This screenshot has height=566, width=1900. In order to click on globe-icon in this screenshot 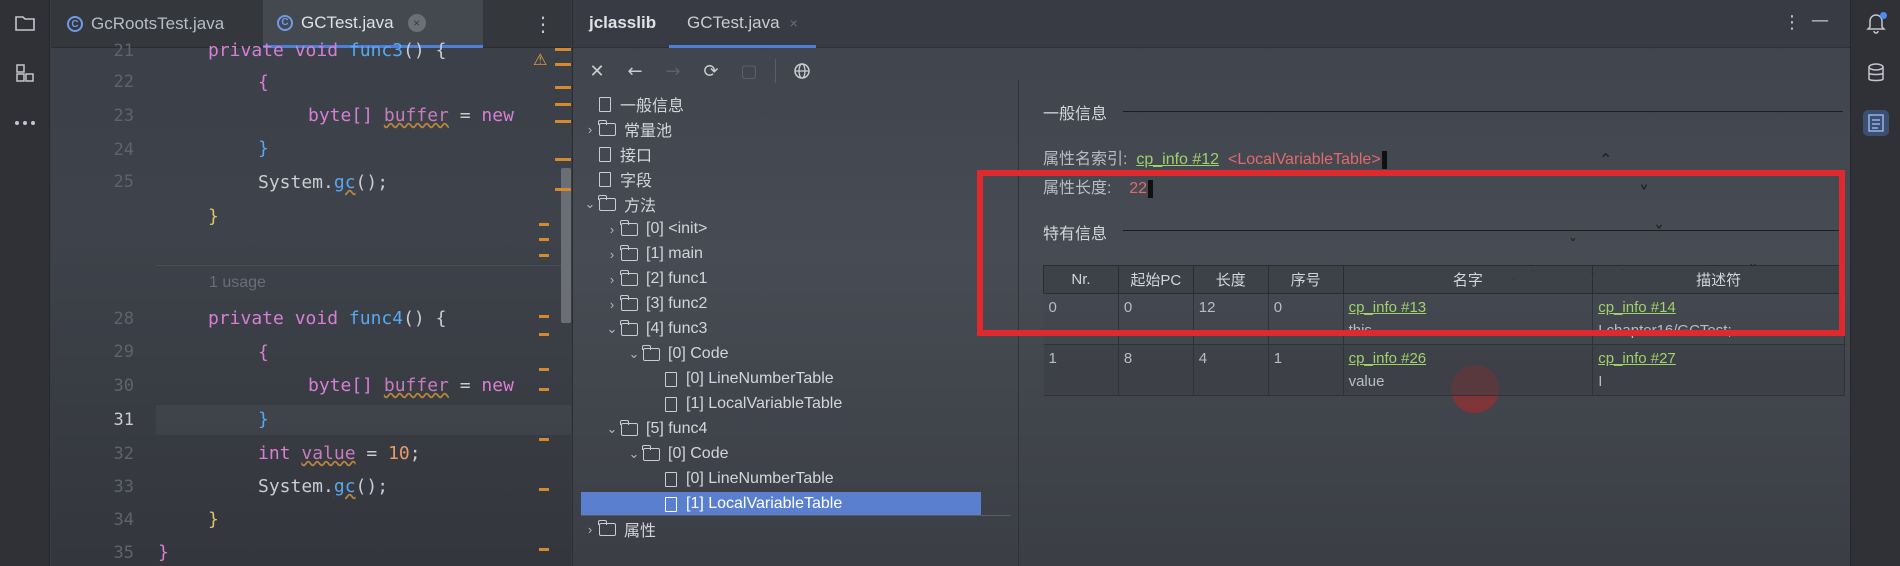, I will do `click(802, 71)`.